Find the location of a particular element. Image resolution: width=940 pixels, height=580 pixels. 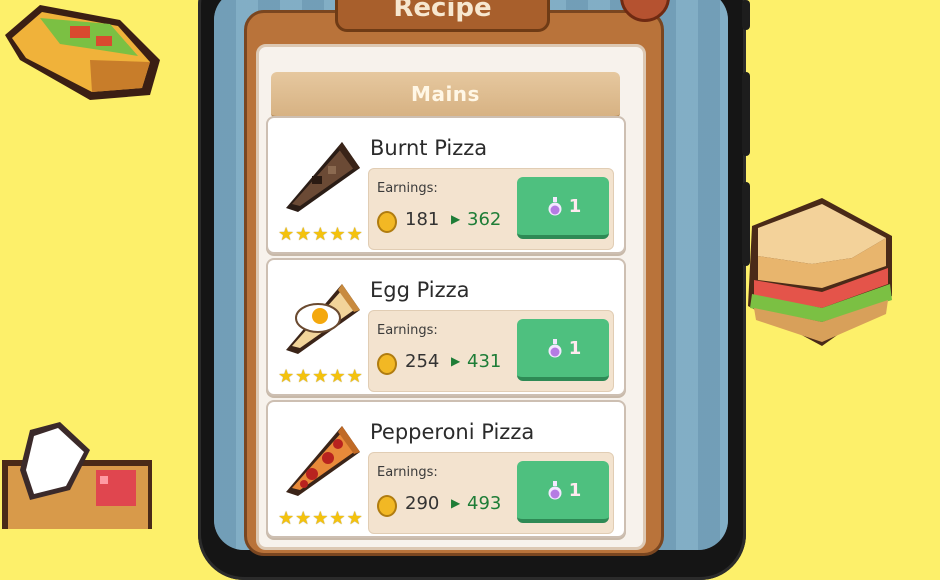

next-earnings: 493 is located at coordinates (484, 503).